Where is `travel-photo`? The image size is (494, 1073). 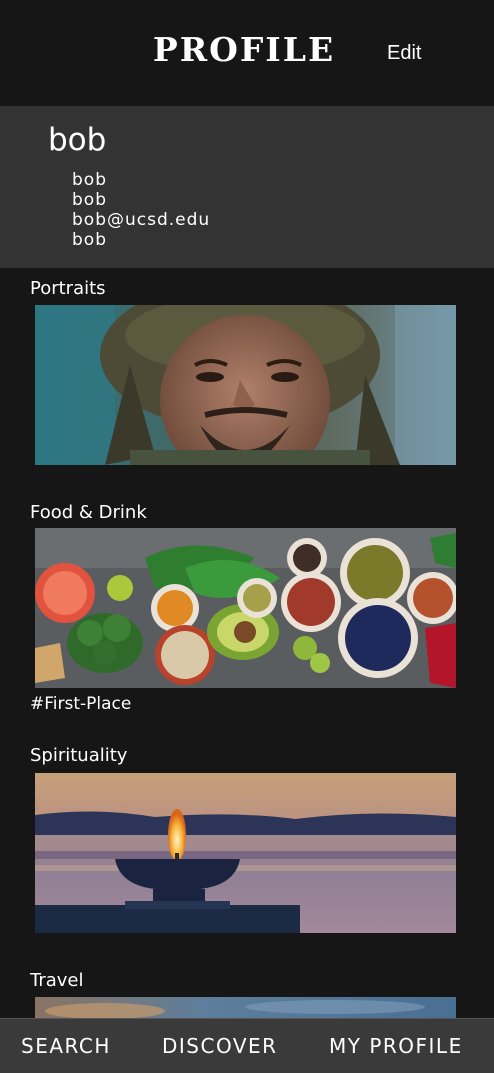 travel-photo is located at coordinates (245, 1007).